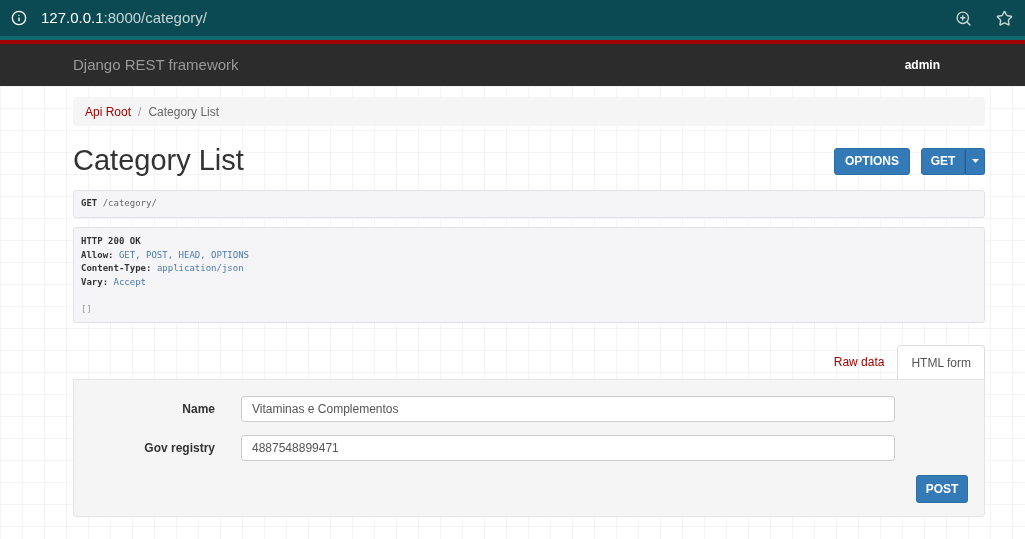 This screenshot has width=1025, height=539. I want to click on response-body: [], so click(86, 309).